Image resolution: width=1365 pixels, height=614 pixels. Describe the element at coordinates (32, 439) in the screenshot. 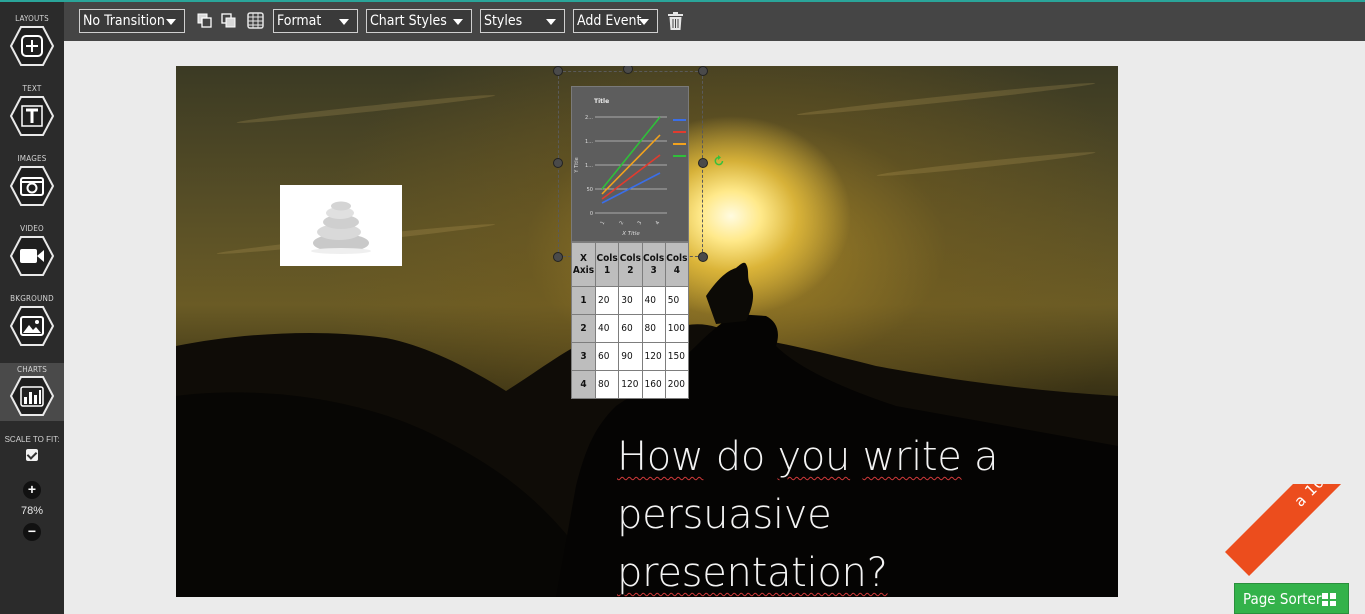

I see `scale-to-fit-label: SCALE TO FIT:` at that location.